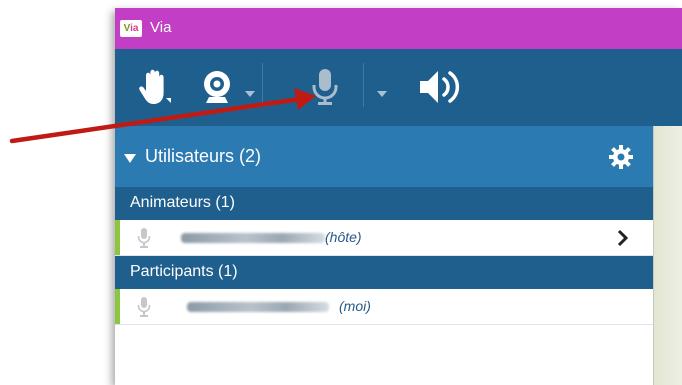 Image resolution: width=682 pixels, height=385 pixels. I want to click on raise-hand-button, so click(155, 87).